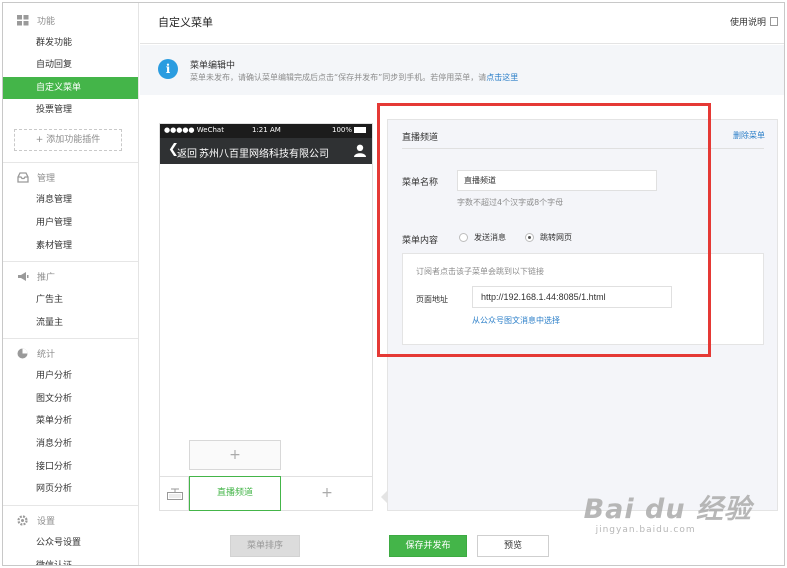 The image size is (787, 568). What do you see at coordinates (70, 323) in the screenshot?
I see `sidebar-item-publisher: 流量主` at bounding box center [70, 323].